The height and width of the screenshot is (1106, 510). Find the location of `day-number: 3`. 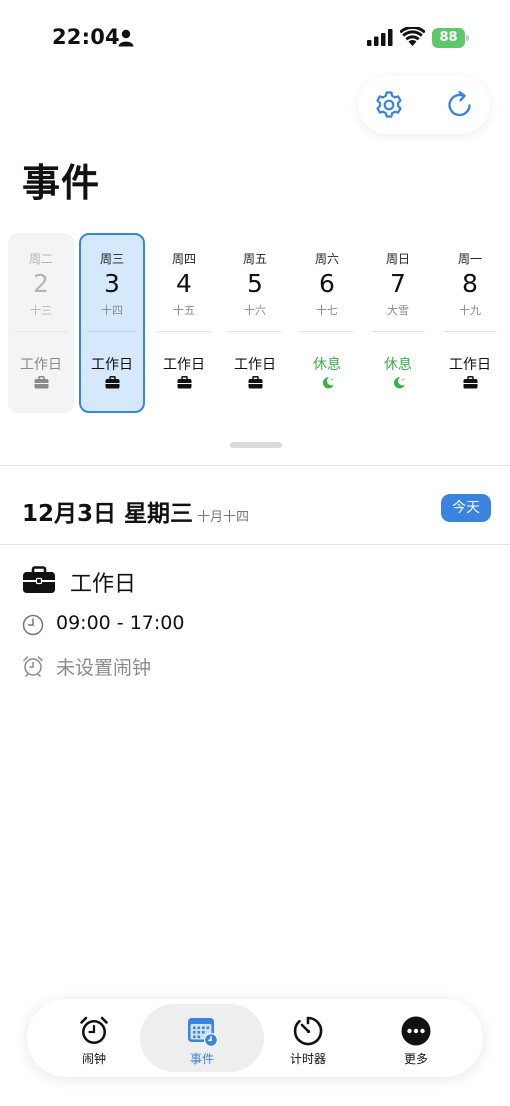

day-number: 3 is located at coordinates (112, 283).